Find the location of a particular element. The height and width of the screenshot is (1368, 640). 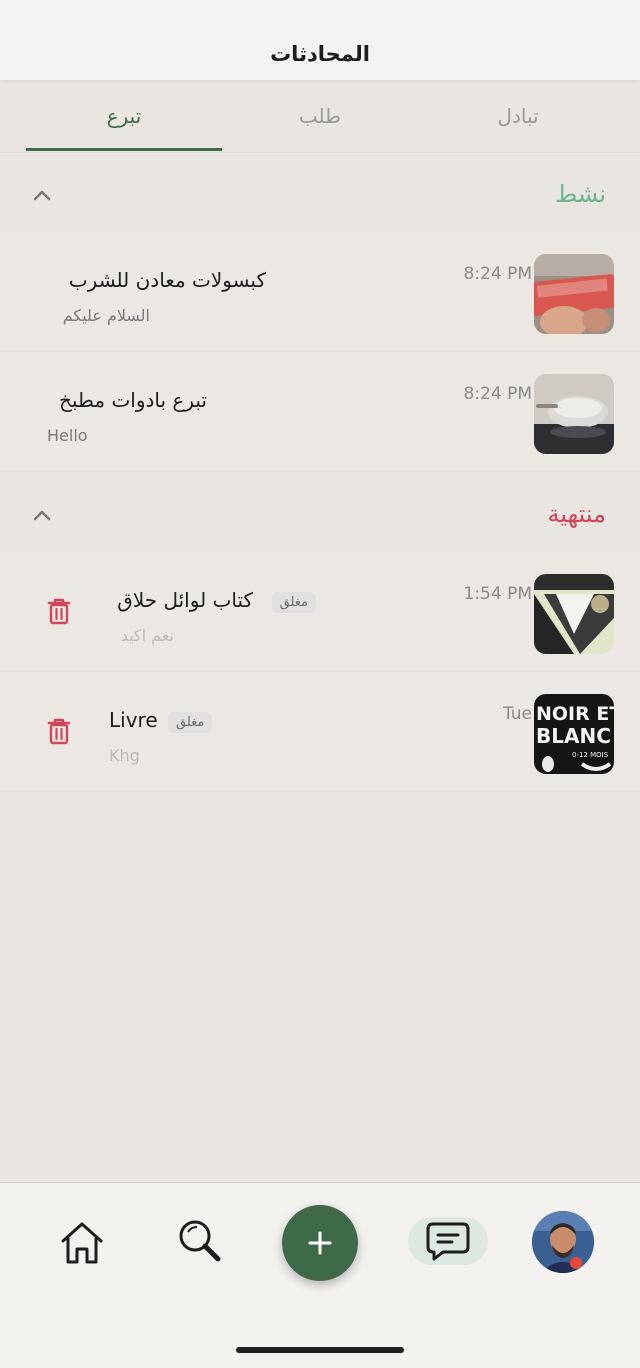

section-title-active: نشط is located at coordinates (580, 194).